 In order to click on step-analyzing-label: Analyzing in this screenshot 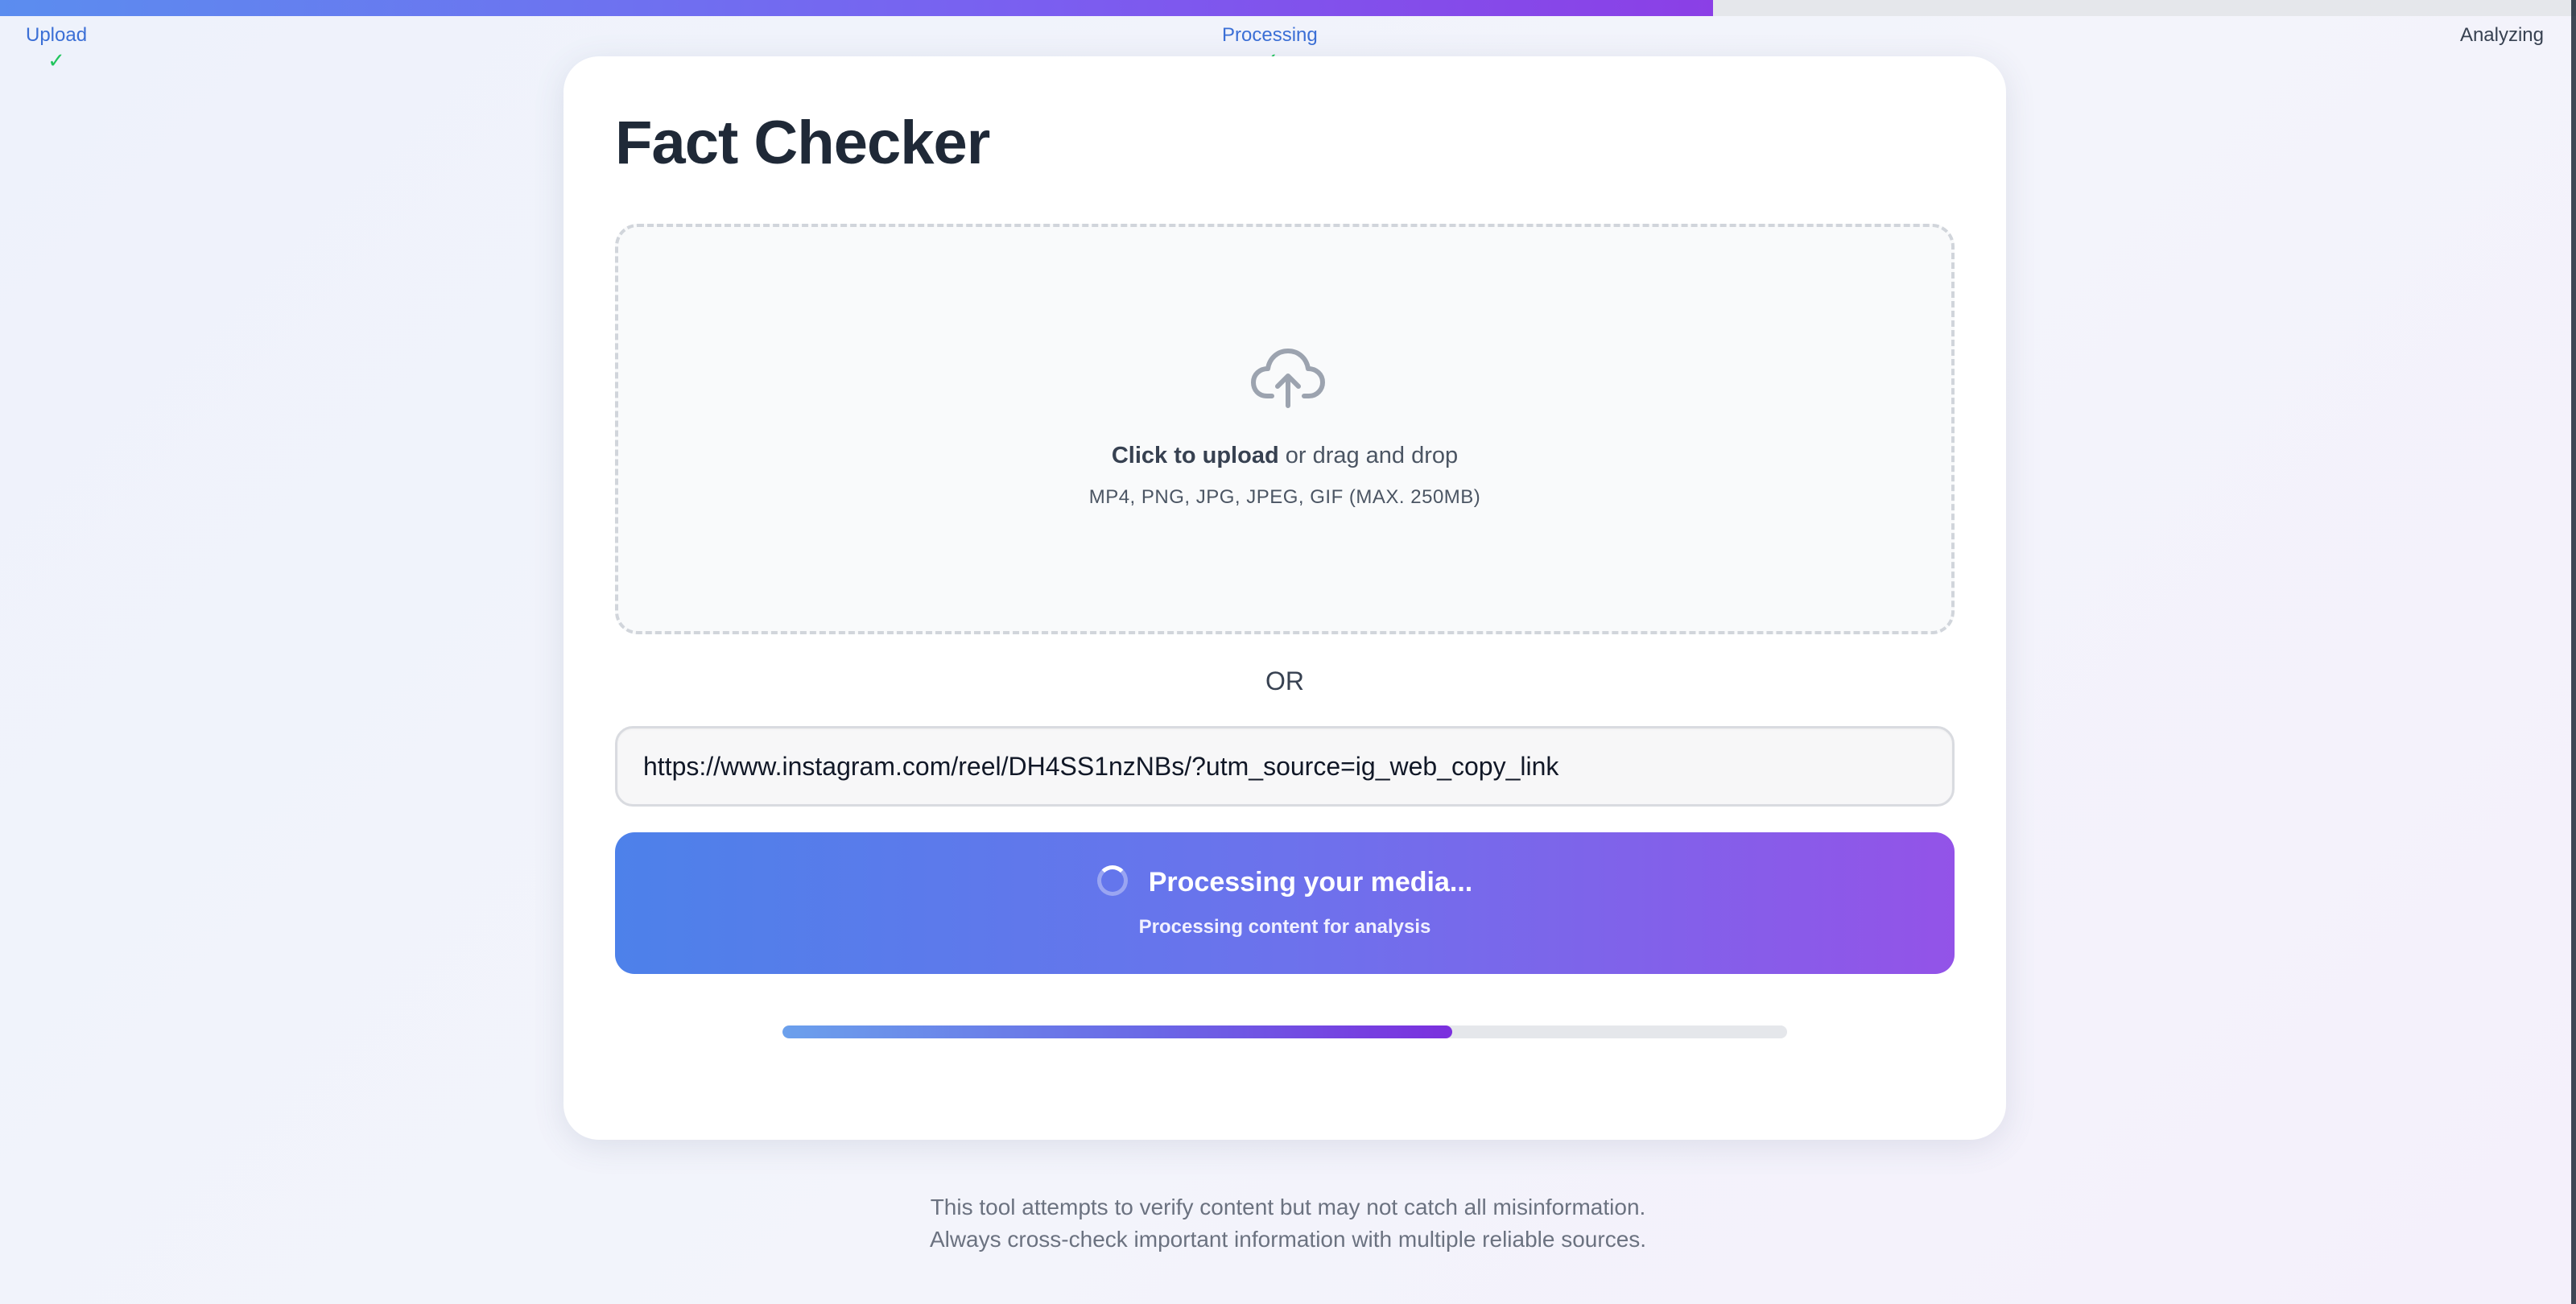, I will do `click(2501, 35)`.